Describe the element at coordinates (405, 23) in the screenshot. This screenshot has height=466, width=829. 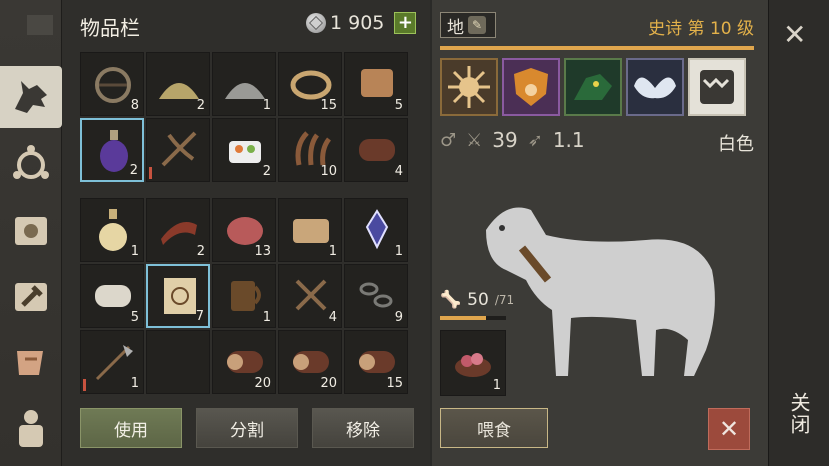
I see `add-currency-button: +` at that location.